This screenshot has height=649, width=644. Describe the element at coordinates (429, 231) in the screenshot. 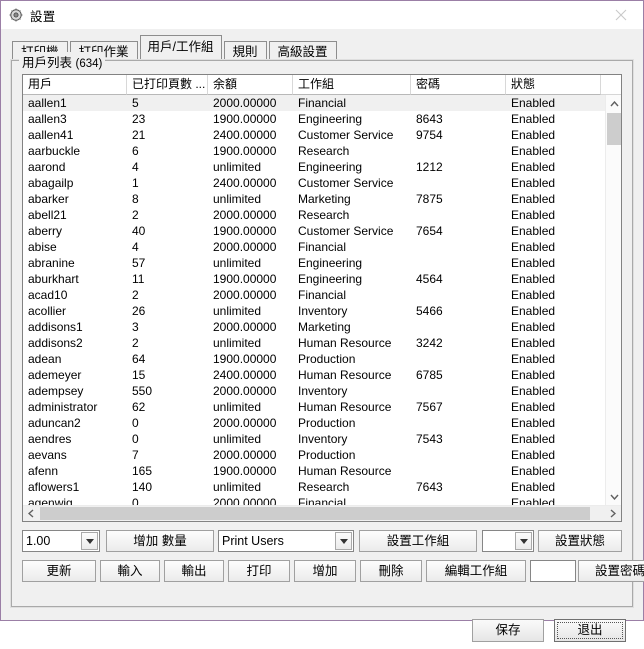

I see `table-cell: 7654` at that location.